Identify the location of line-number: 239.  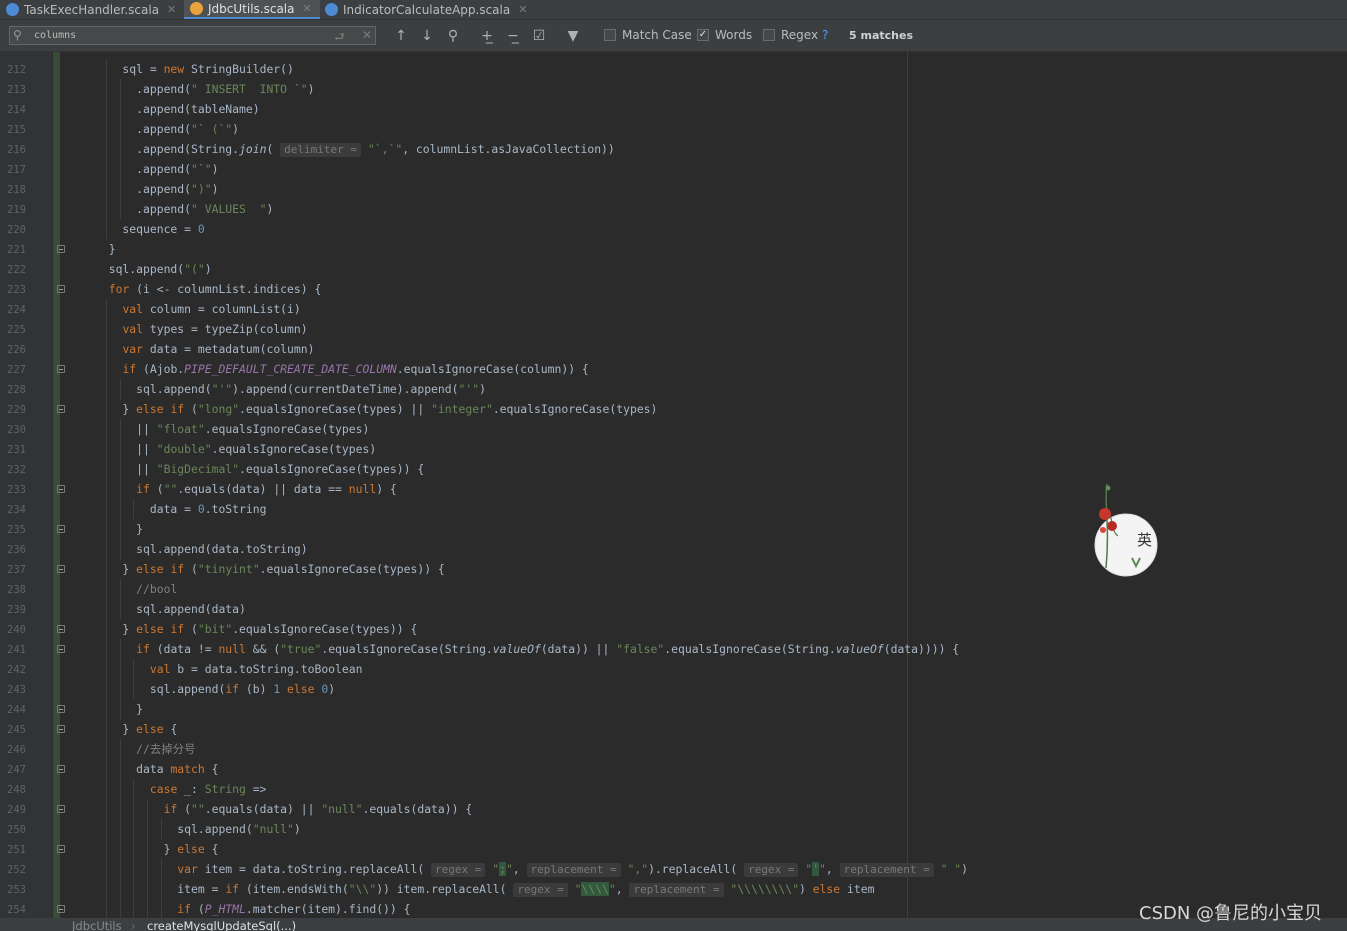
(14, 610).